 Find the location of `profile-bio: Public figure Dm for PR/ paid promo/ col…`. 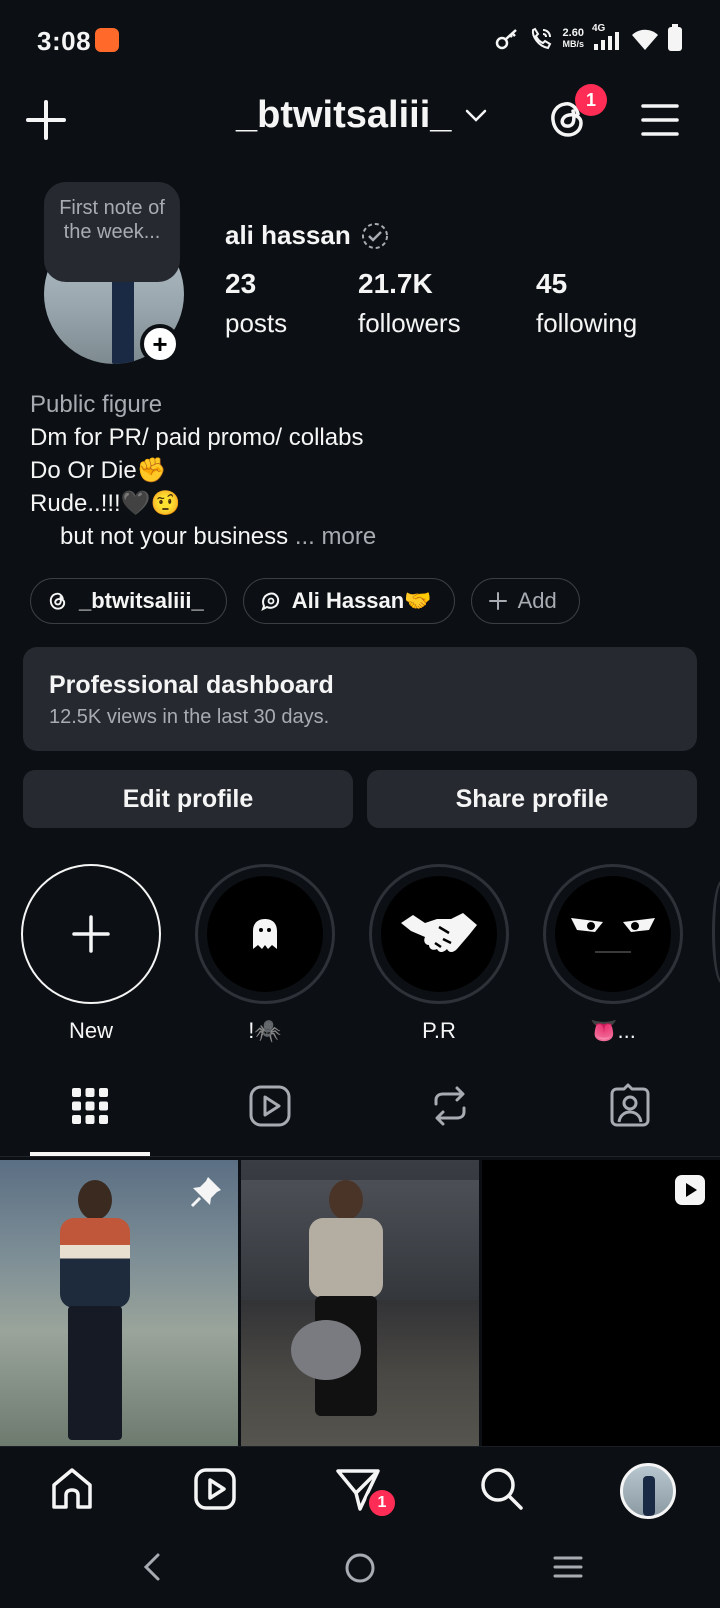

profile-bio: Public figure Dm for PR/ paid promo/ col… is located at coordinates (360, 470).